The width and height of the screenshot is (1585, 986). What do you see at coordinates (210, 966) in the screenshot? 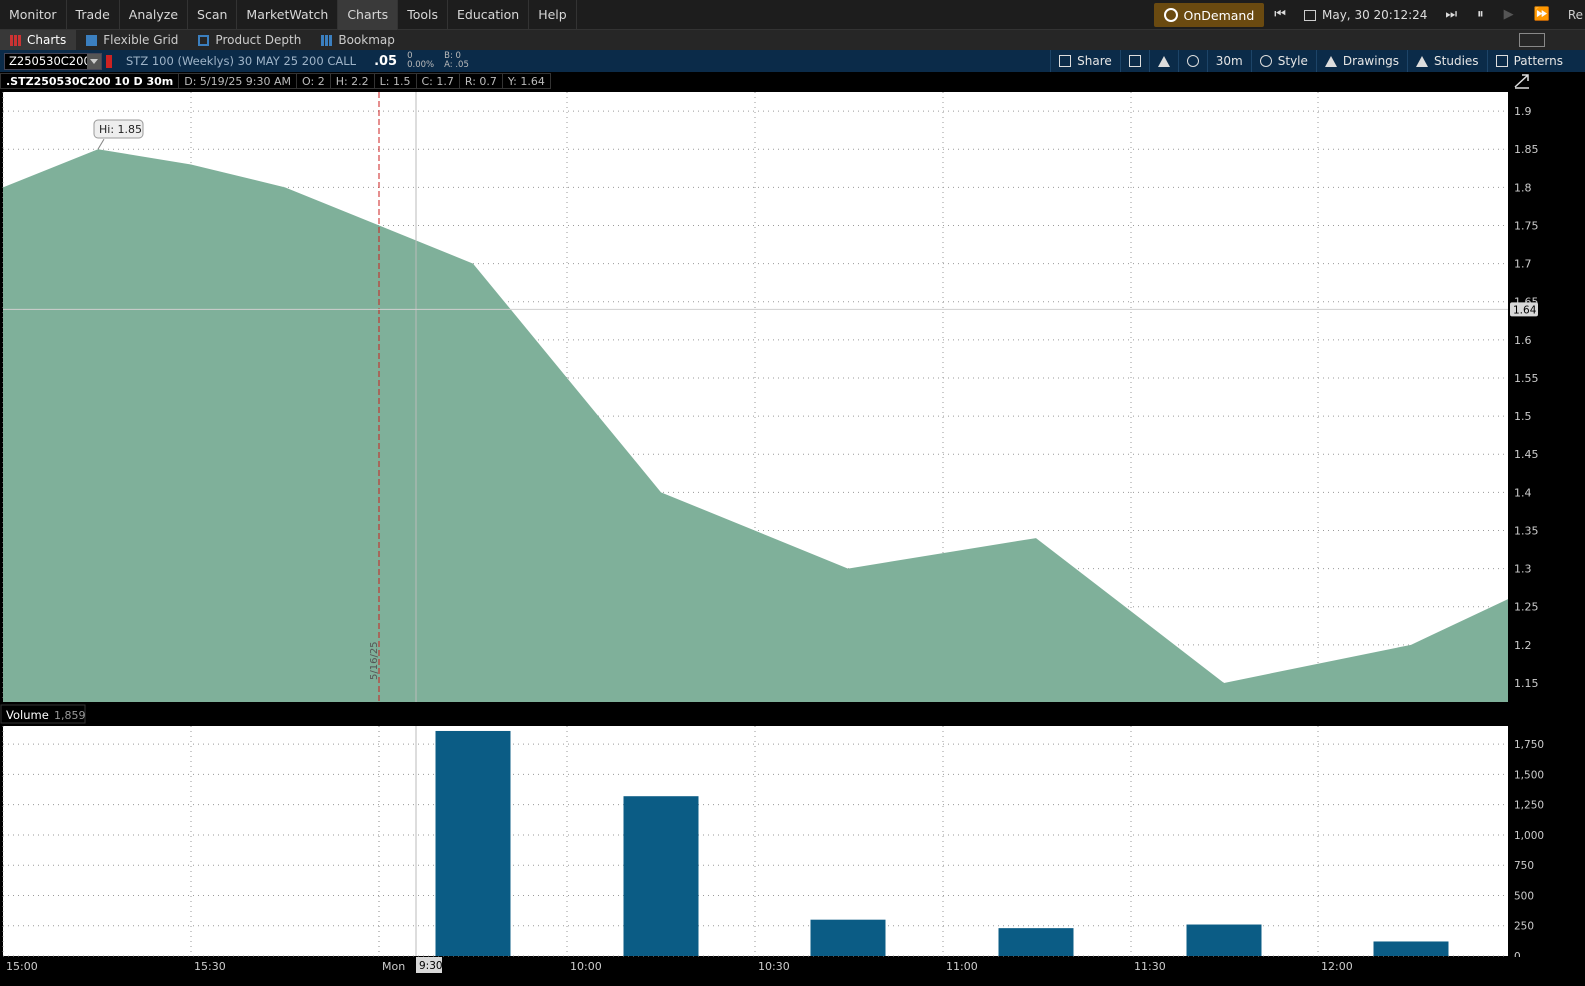
I see `time-axis-tick: 15:30` at bounding box center [210, 966].